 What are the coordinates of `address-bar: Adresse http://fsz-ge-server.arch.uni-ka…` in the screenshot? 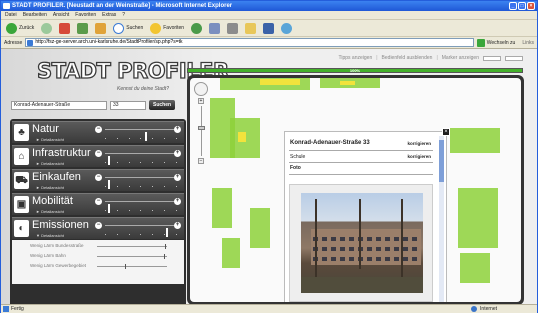 It's located at (269, 43).